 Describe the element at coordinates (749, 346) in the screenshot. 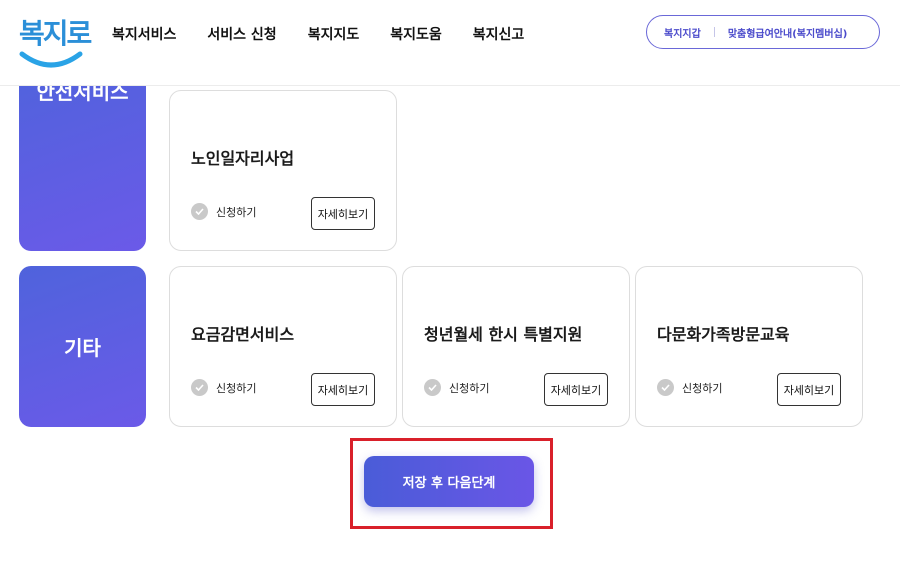

I see `service-card: 다문화가족방문교육 신청하기 자세히보기` at that location.